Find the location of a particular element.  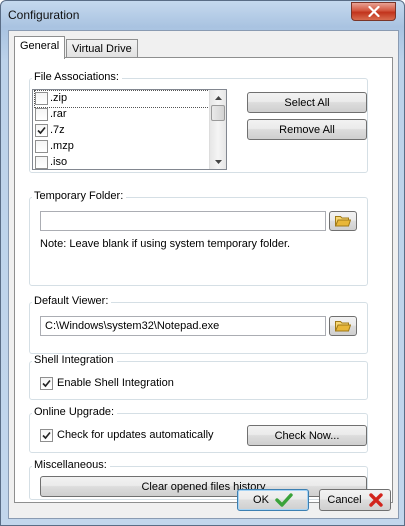

check-updates-checkbox is located at coordinates (46, 435).